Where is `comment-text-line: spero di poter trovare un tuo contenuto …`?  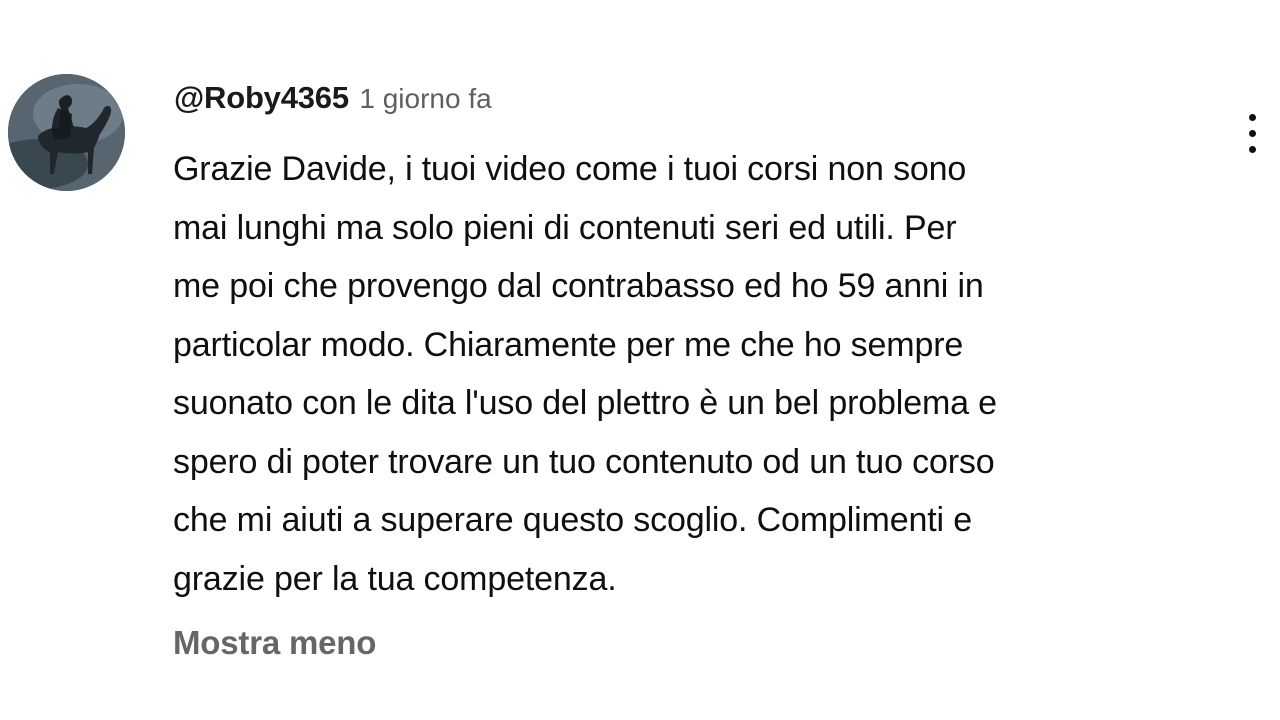 comment-text-line: spero di poter trovare un tuo contenuto … is located at coordinates (584, 461).